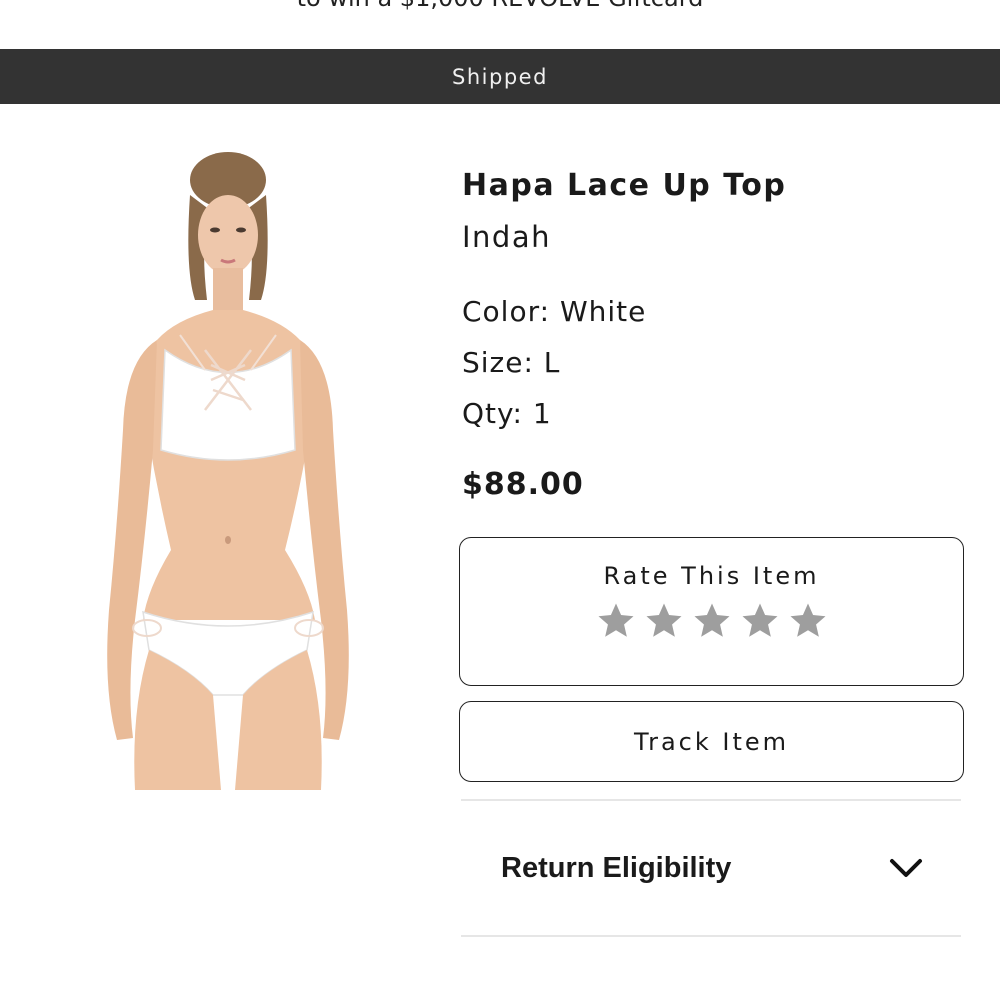 The image size is (1000, 1000). What do you see at coordinates (624, 185) in the screenshot?
I see `product-name: Hapa Lace Up Top` at bounding box center [624, 185].